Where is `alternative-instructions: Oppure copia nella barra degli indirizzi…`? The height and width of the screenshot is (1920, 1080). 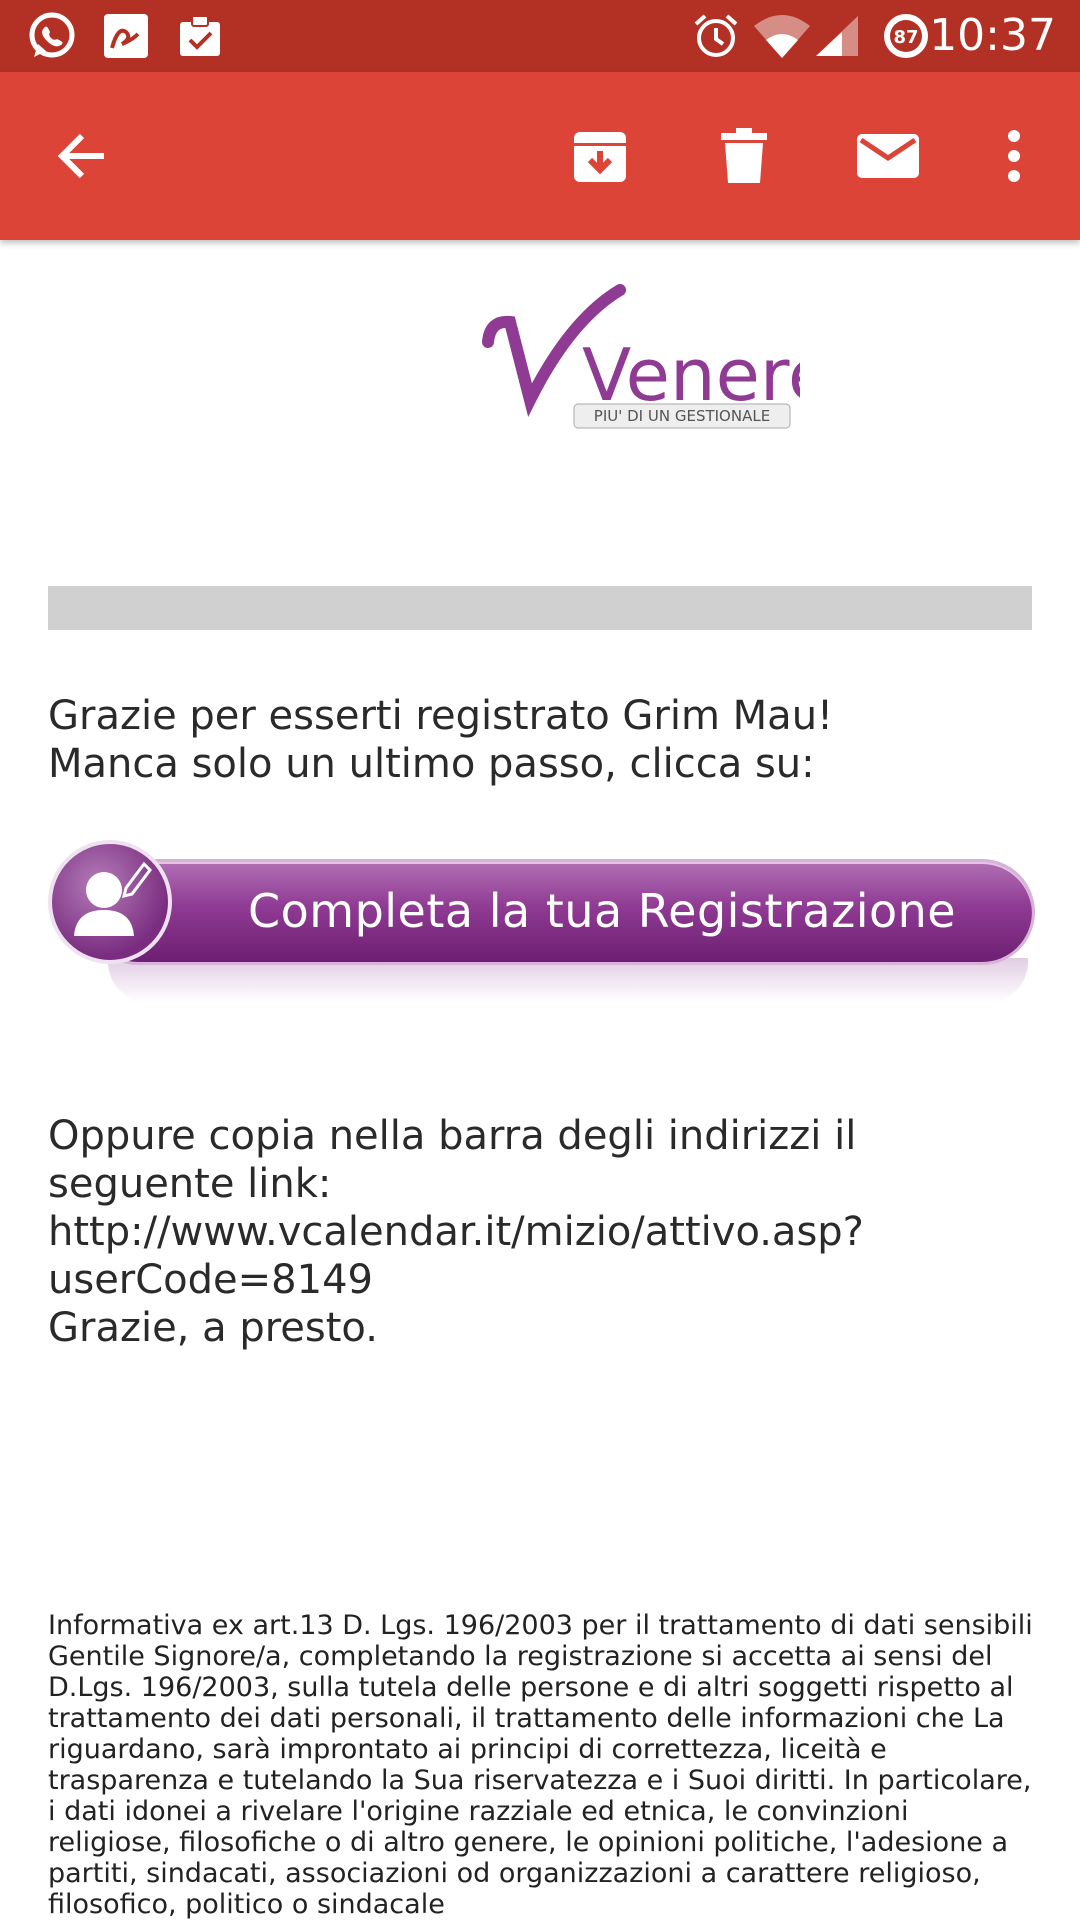 alternative-instructions: Oppure copia nella barra degli indirizzi… is located at coordinates (452, 1160).